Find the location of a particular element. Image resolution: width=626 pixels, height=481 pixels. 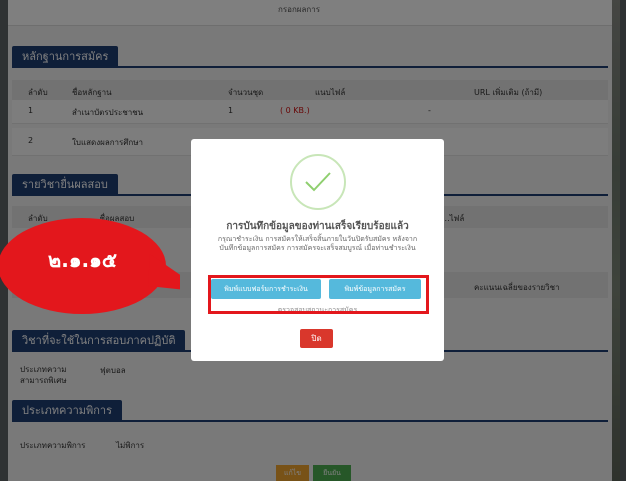

close-button: ปิด is located at coordinates (316, 338).